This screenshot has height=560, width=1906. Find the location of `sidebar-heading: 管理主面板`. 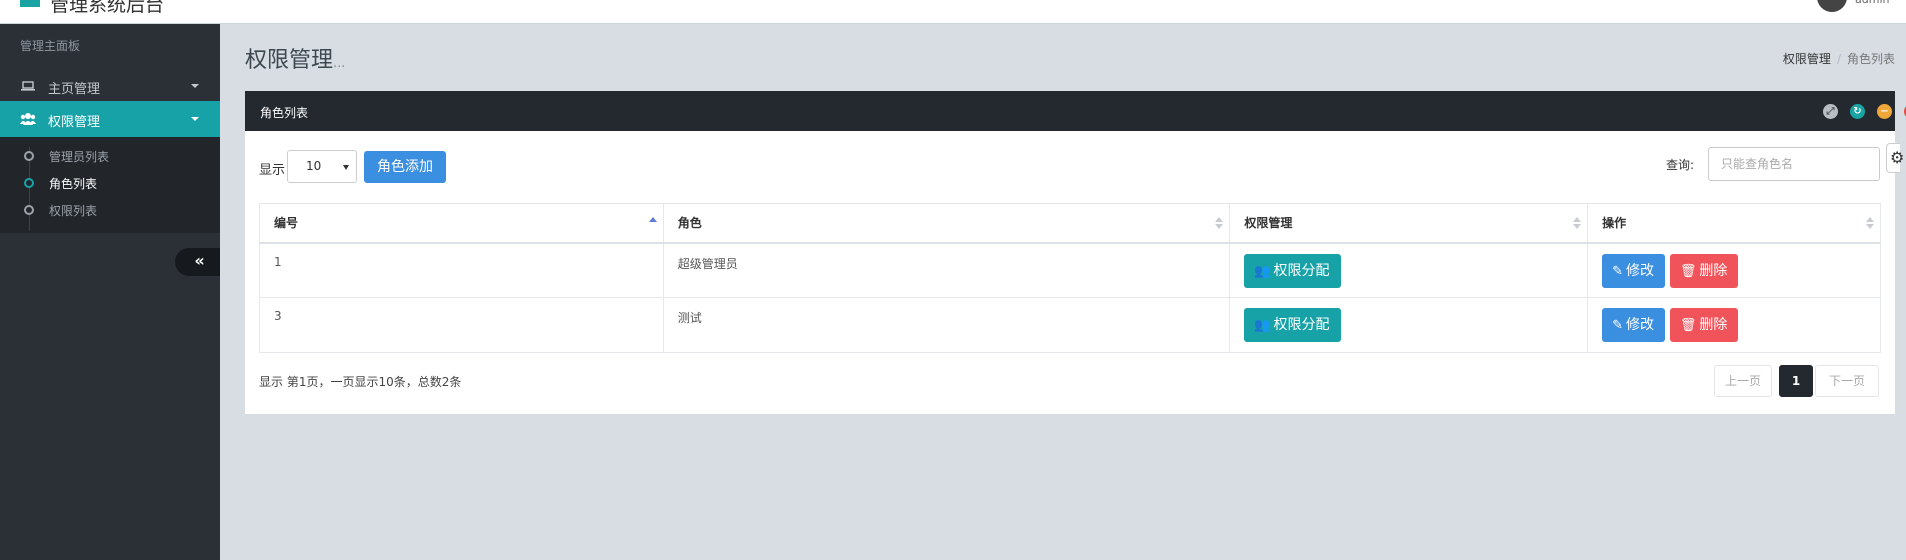

sidebar-heading: 管理主面板 is located at coordinates (50, 46).